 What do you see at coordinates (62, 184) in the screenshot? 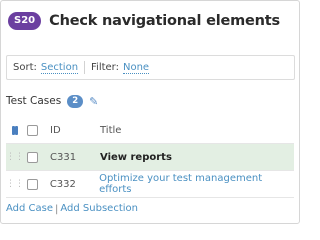
I see `case-id: C332` at bounding box center [62, 184].